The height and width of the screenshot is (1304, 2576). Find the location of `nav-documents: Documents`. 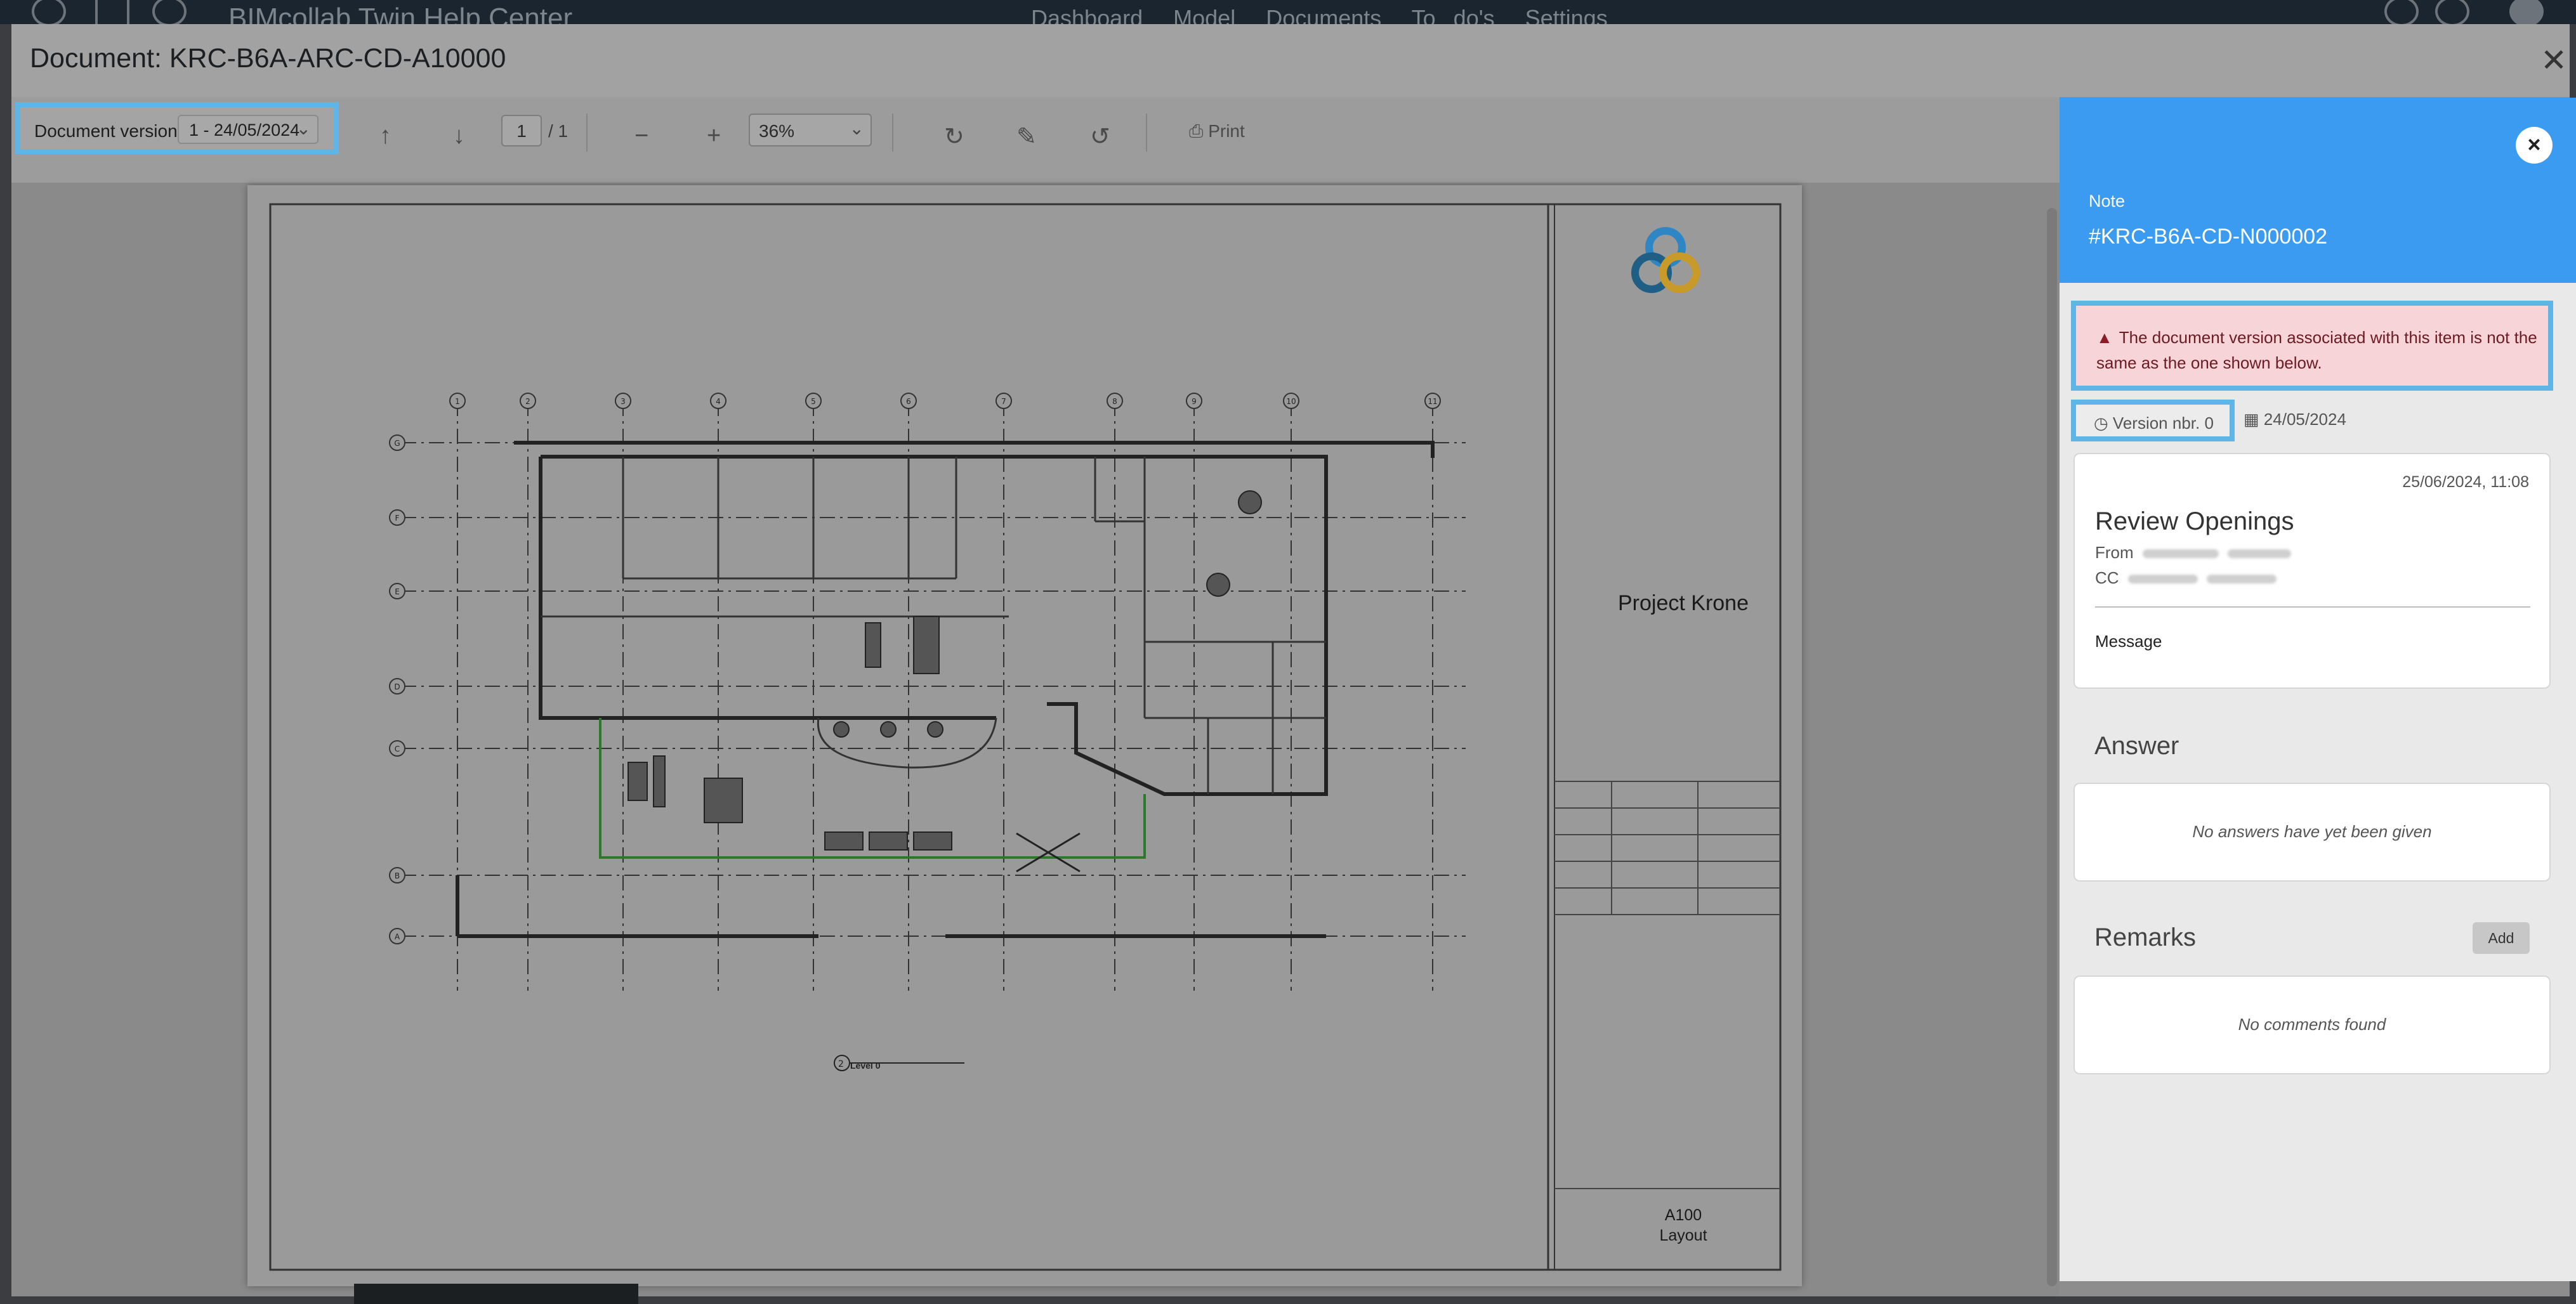

nav-documents: Documents is located at coordinates (1323, 14).